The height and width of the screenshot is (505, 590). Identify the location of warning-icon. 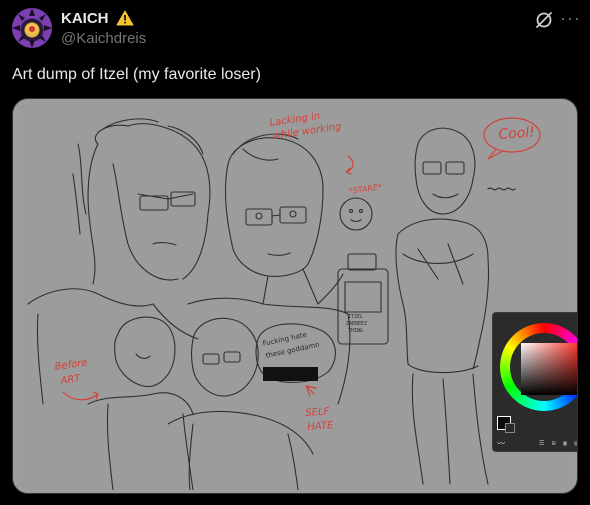
(125, 18).